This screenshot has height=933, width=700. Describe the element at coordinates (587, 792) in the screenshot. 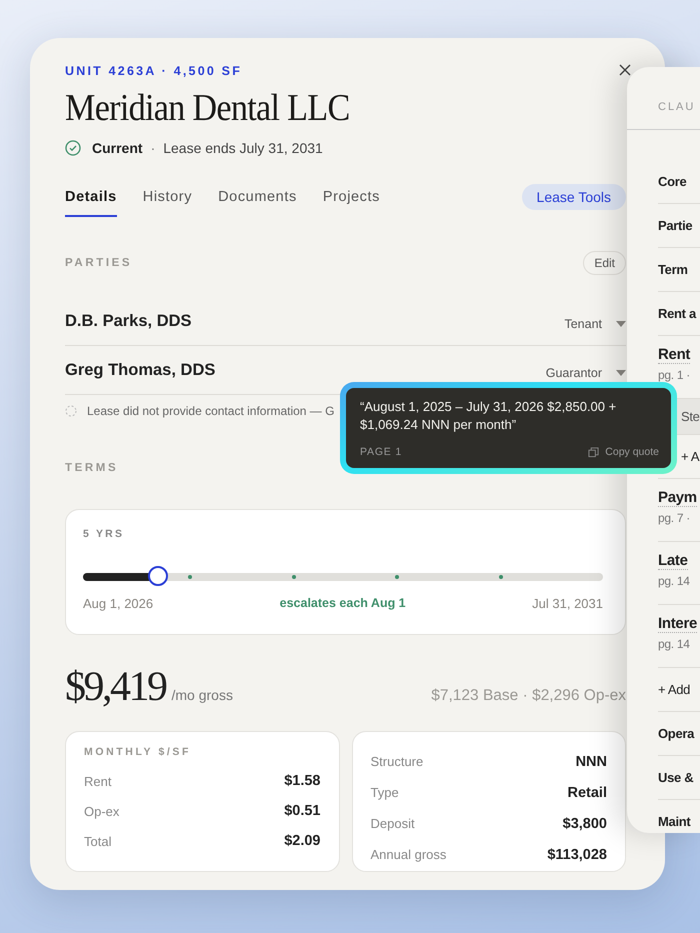

I see `row-value: Retail` at that location.